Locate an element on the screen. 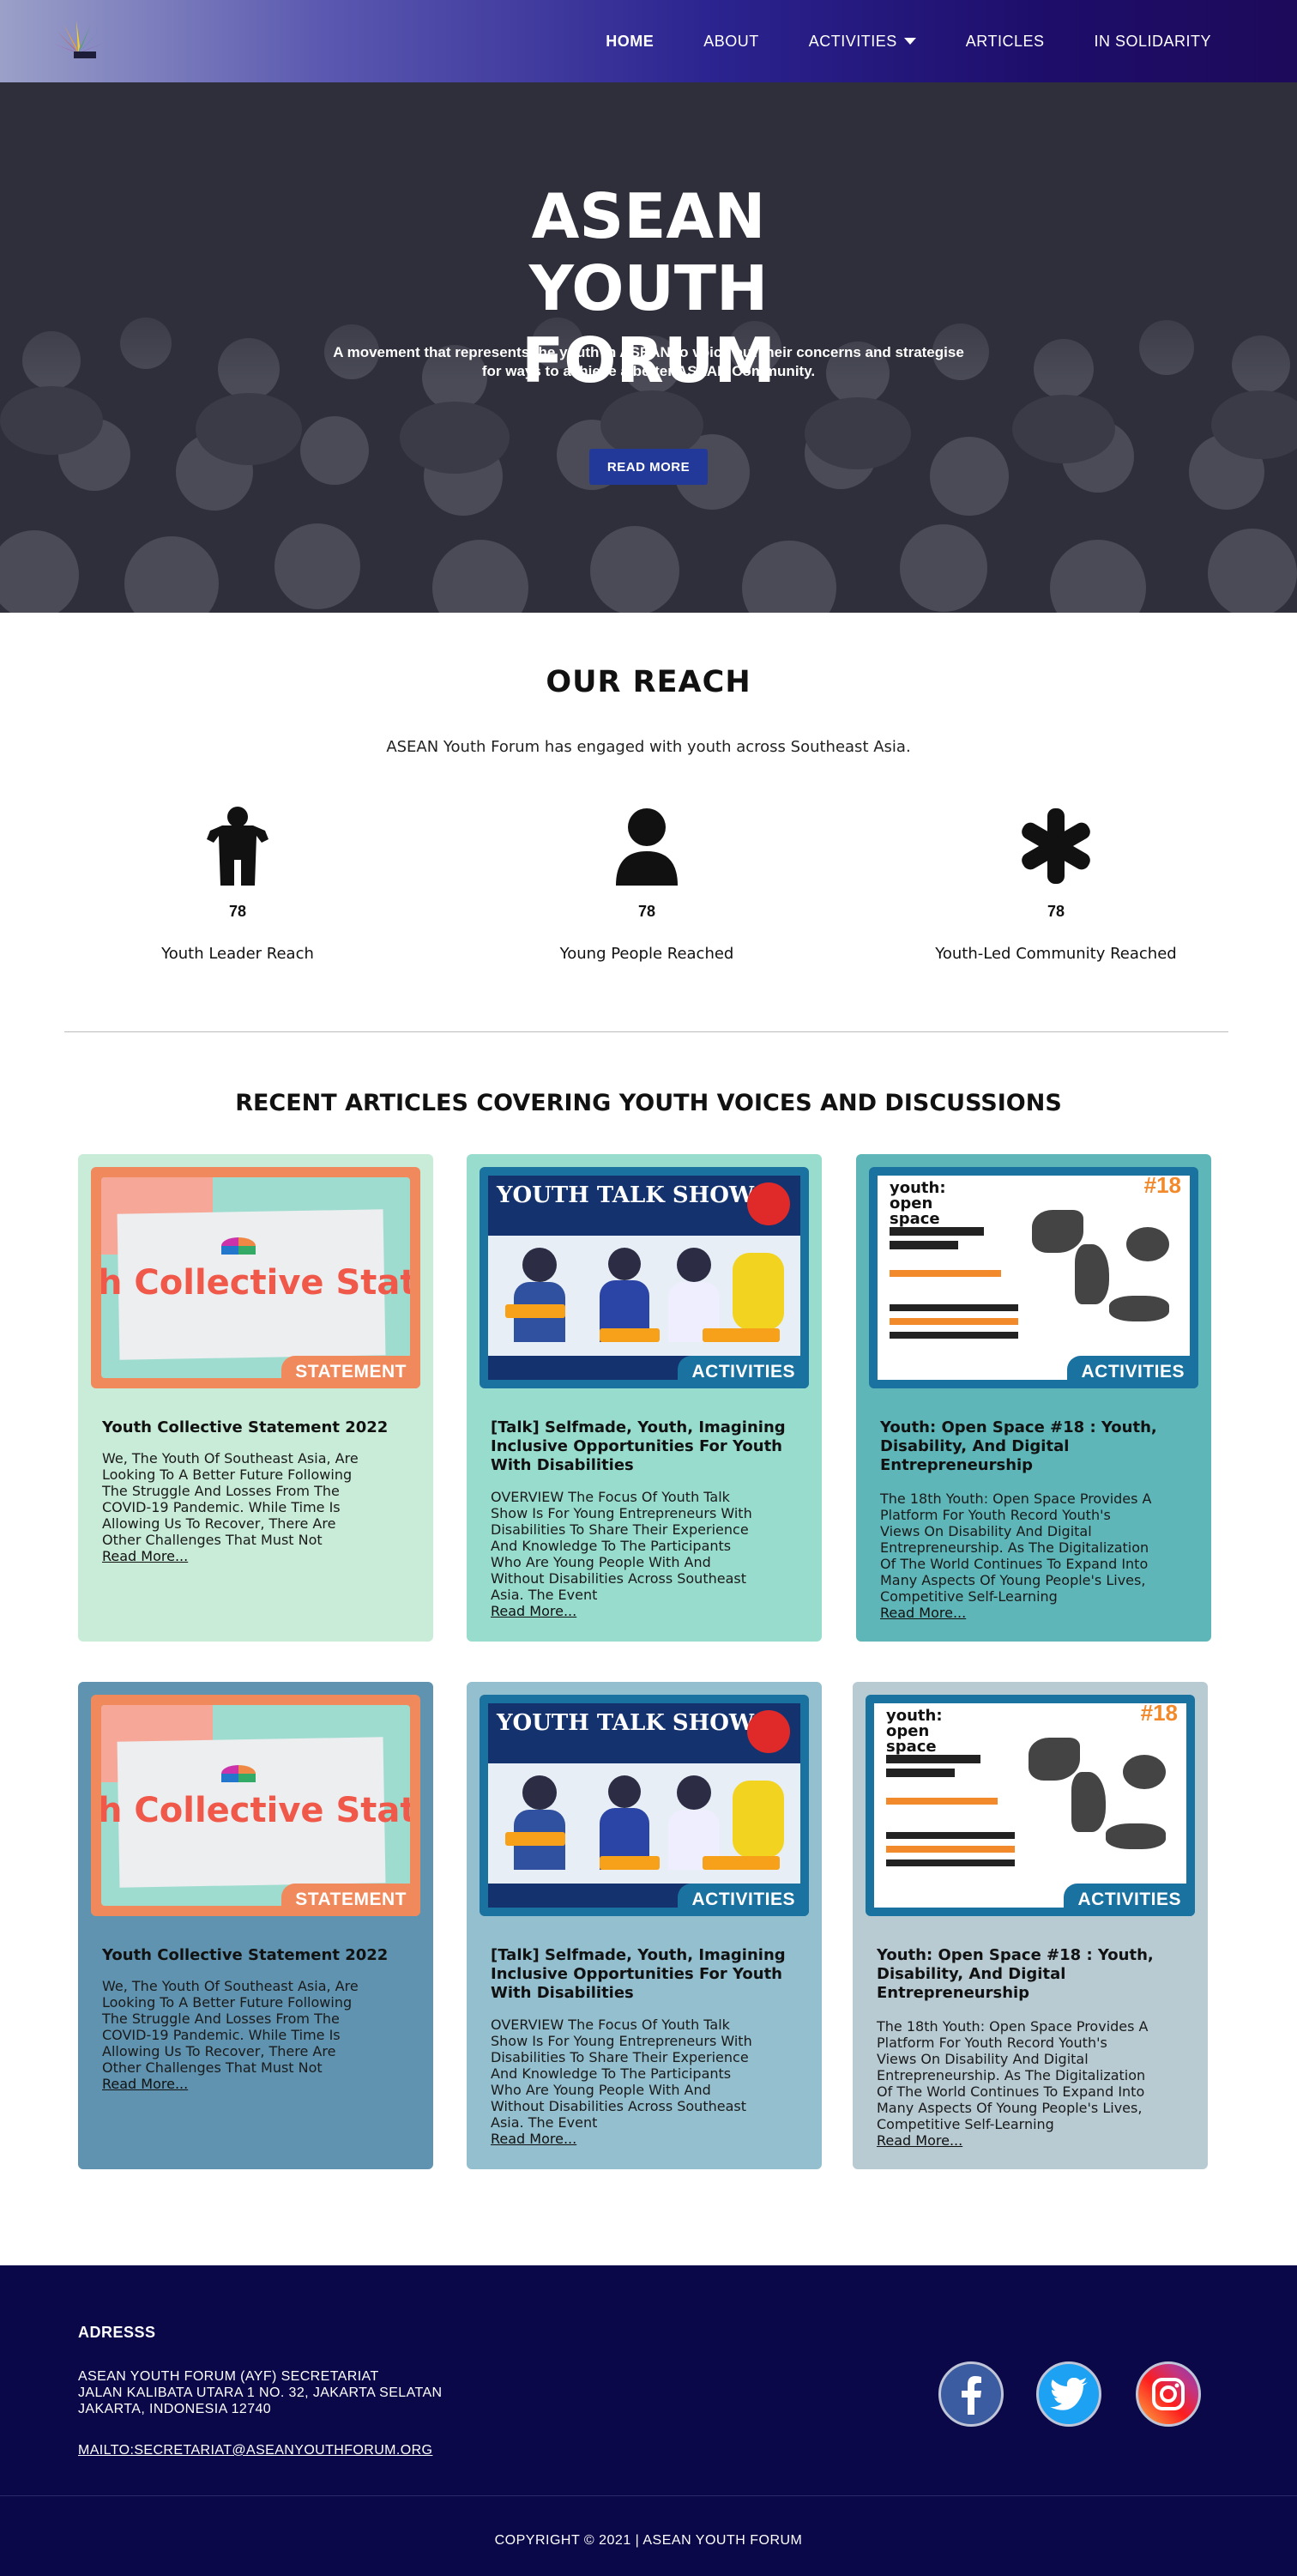 The height and width of the screenshot is (2576, 1297). twitter-icon is located at coordinates (1068, 2394).